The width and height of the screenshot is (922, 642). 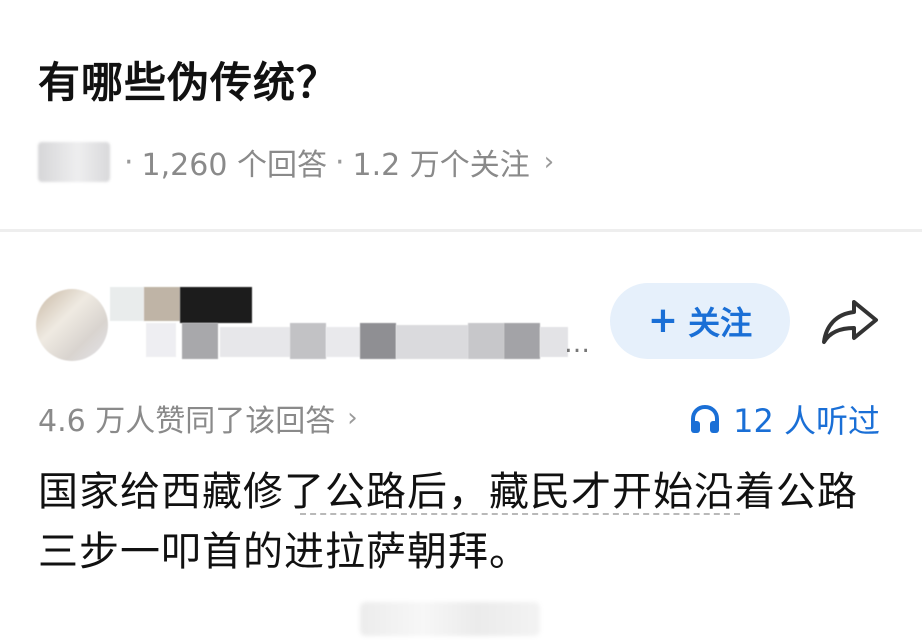 What do you see at coordinates (450, 619) in the screenshot?
I see `blurred-footer` at bounding box center [450, 619].